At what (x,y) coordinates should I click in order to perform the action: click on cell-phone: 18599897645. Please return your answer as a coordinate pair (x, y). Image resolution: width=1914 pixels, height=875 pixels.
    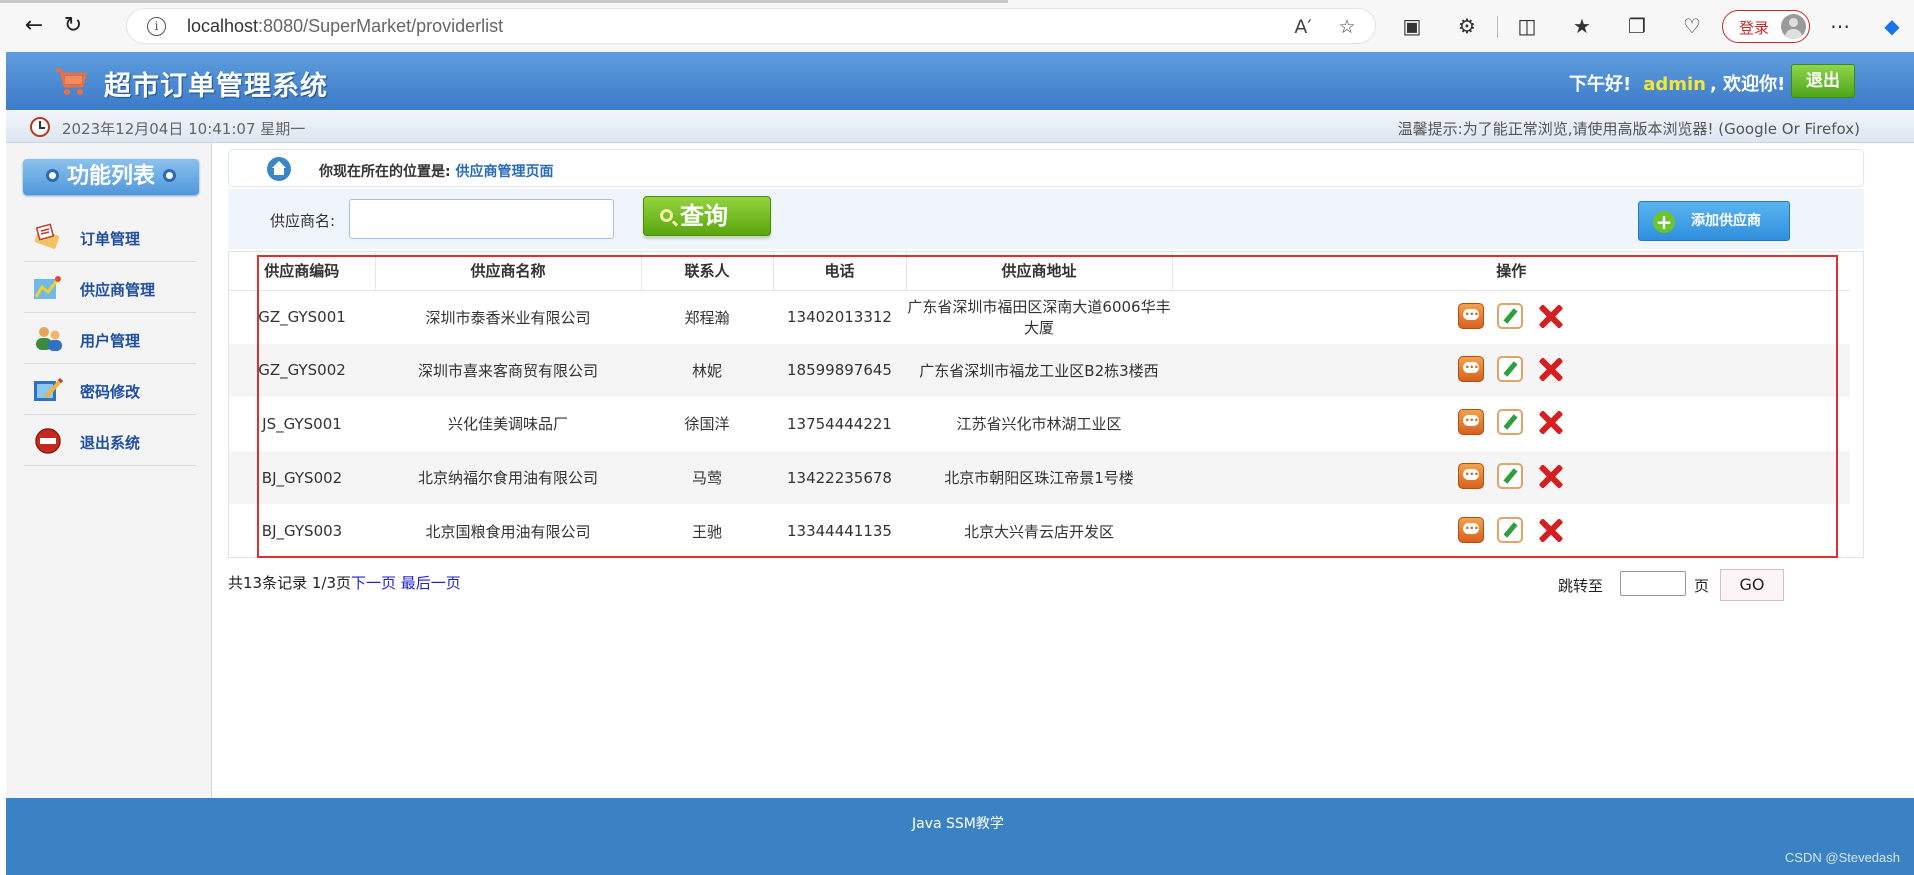
    Looking at the image, I should click on (839, 370).